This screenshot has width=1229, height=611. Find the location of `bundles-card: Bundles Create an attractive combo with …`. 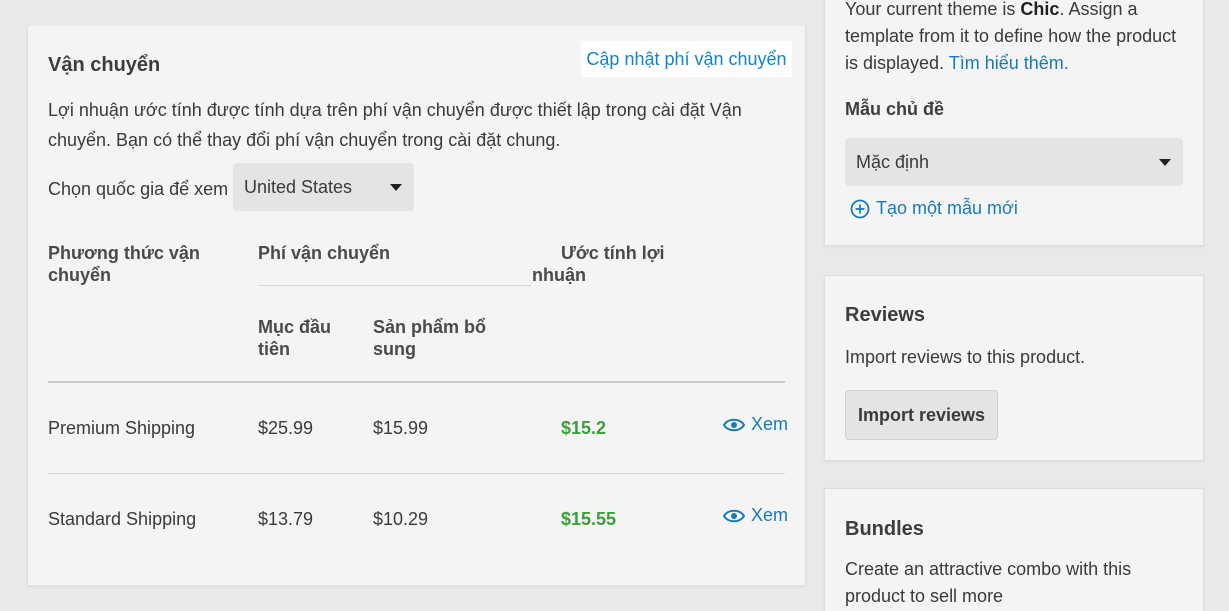

bundles-card: Bundles Create an attractive combo with … is located at coordinates (1014, 549).